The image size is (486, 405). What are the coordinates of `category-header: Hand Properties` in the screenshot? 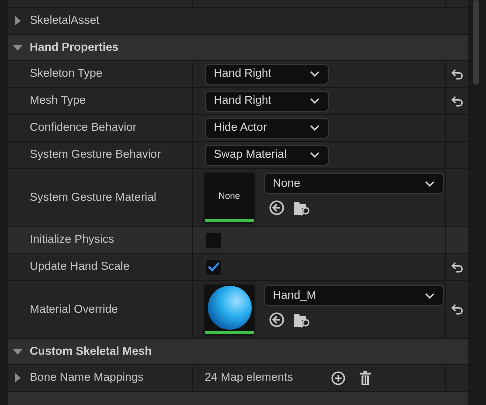 It's located at (74, 48).